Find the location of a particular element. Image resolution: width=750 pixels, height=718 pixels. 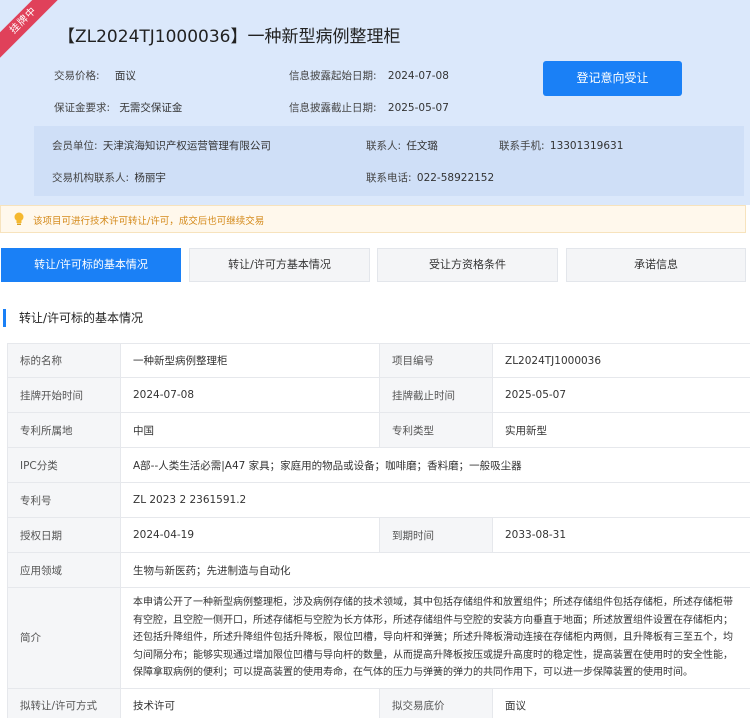

contact-row: 联系人: 任文璐 is located at coordinates (402, 145).